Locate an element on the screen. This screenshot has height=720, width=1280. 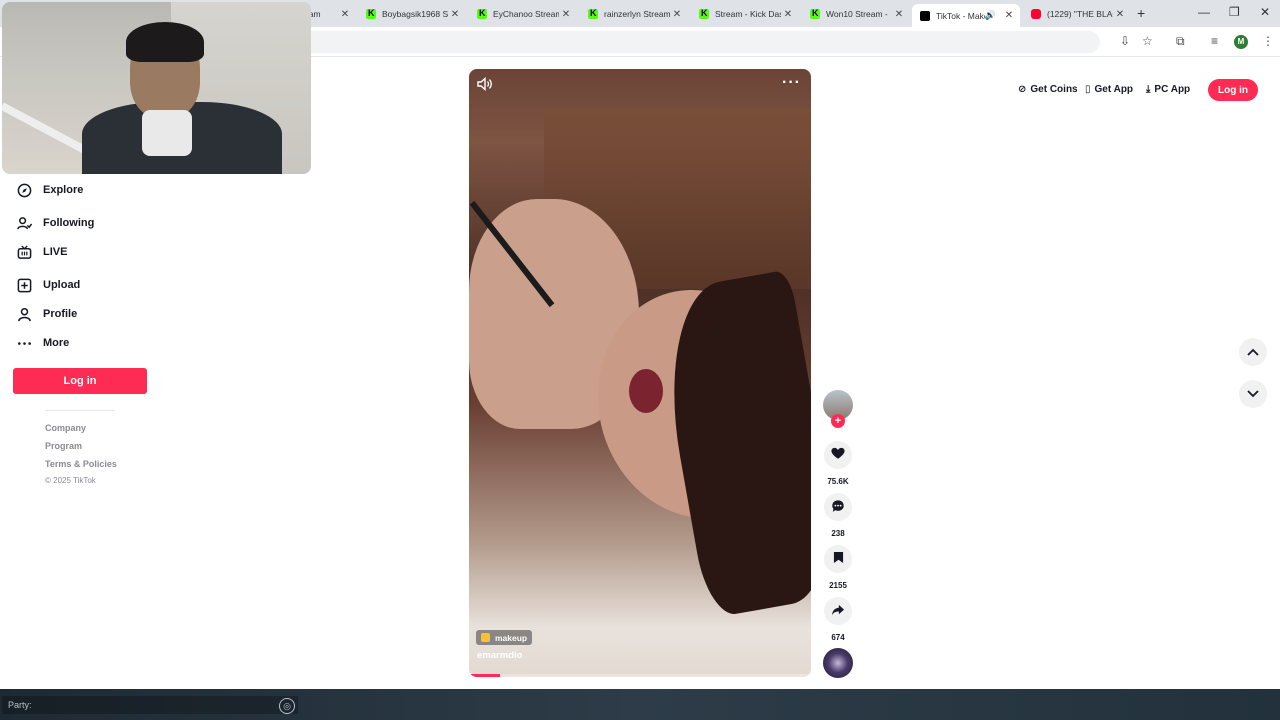
next-video-button is located at coordinates (1253, 394).